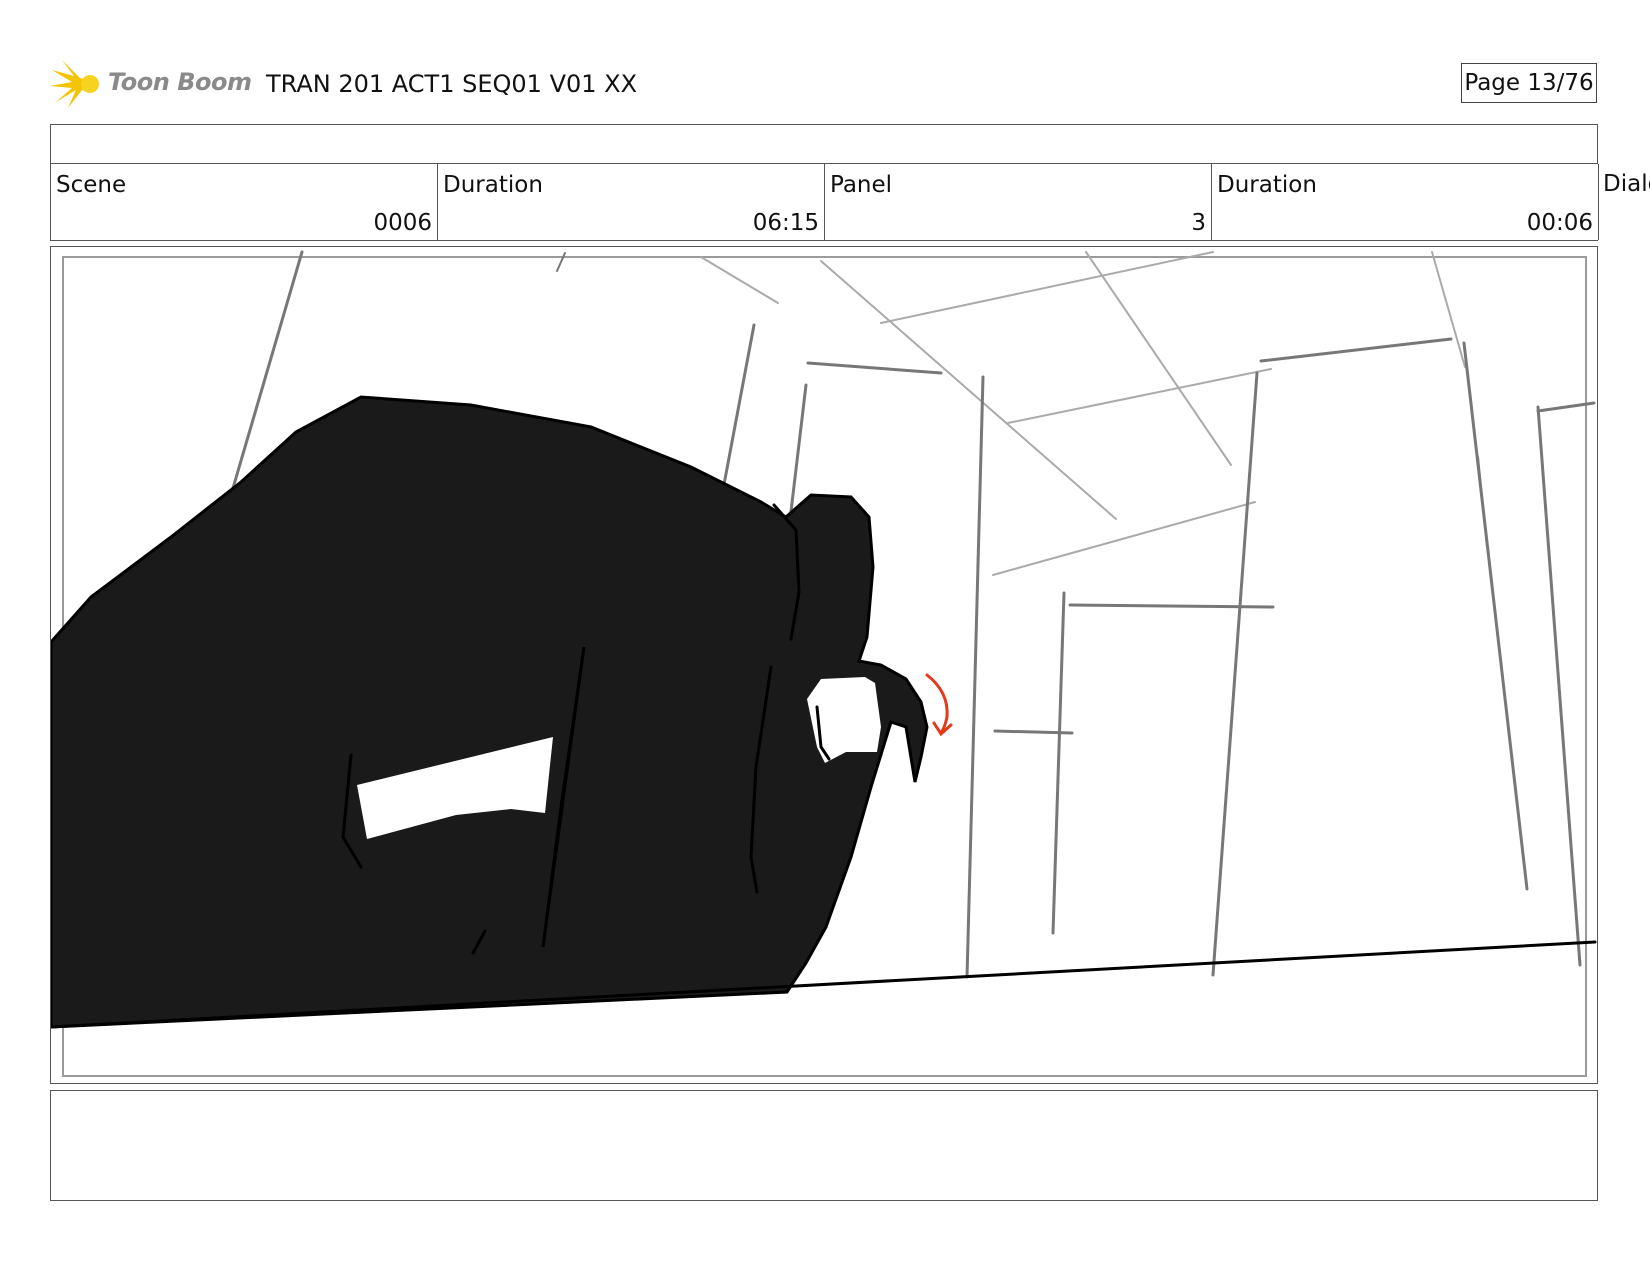 Image resolution: width=1650 pixels, height=1275 pixels. What do you see at coordinates (75, 84) in the screenshot?
I see `starburst-icon` at bounding box center [75, 84].